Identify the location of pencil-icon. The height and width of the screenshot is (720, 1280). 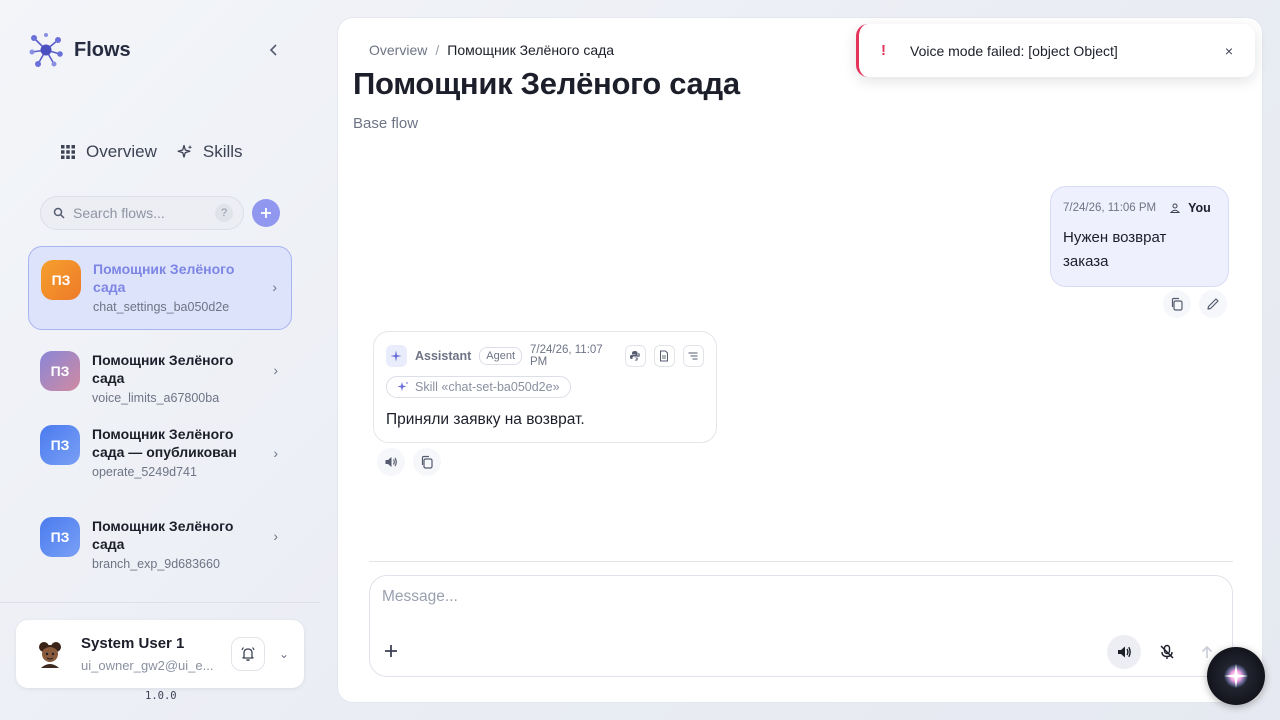
(1213, 304).